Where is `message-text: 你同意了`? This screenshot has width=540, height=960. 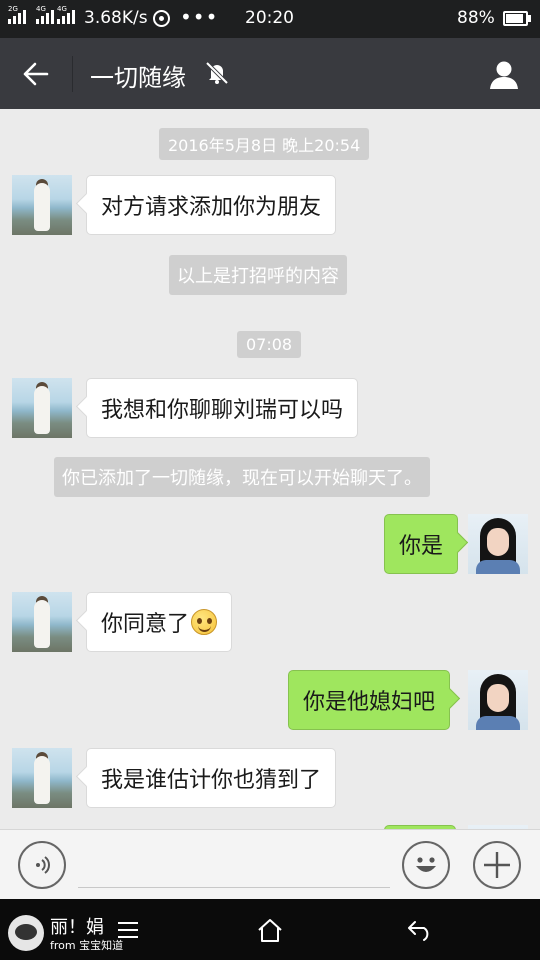
message-text: 你同意了 is located at coordinates (145, 624).